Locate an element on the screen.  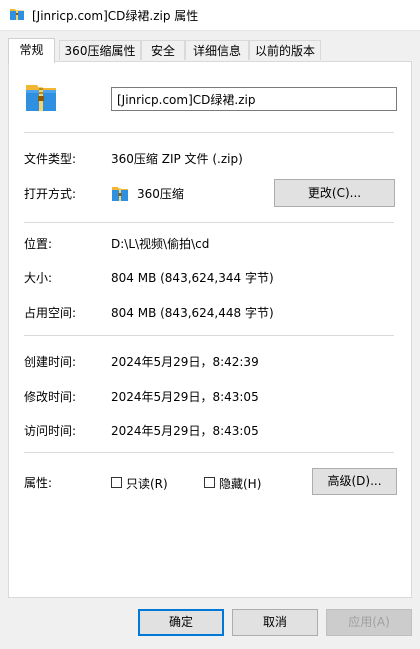
title-bar: [Jinricp.com]CD绿裙.zip 属性 is located at coordinates (210, 15).